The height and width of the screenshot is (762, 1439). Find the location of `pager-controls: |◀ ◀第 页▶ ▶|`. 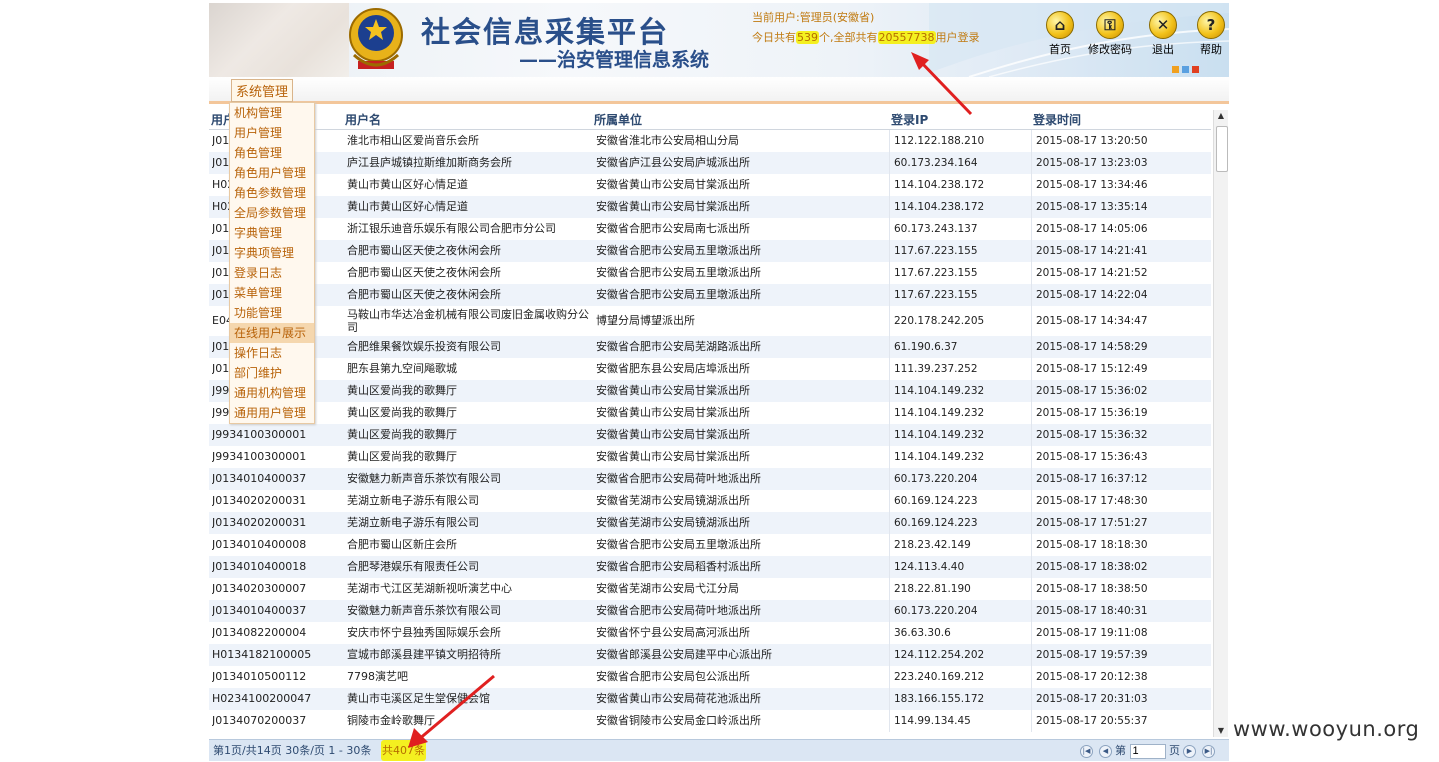

pager-controls: |◀ ◀第 页▶ ▶| is located at coordinates (1147, 750).